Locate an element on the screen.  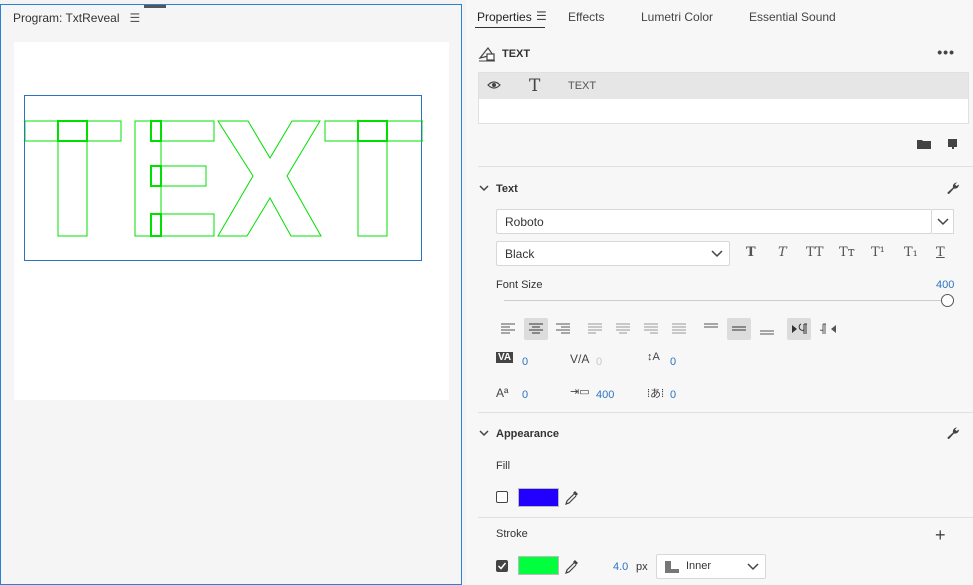
subscript-button: T₁ is located at coordinates (911, 252).